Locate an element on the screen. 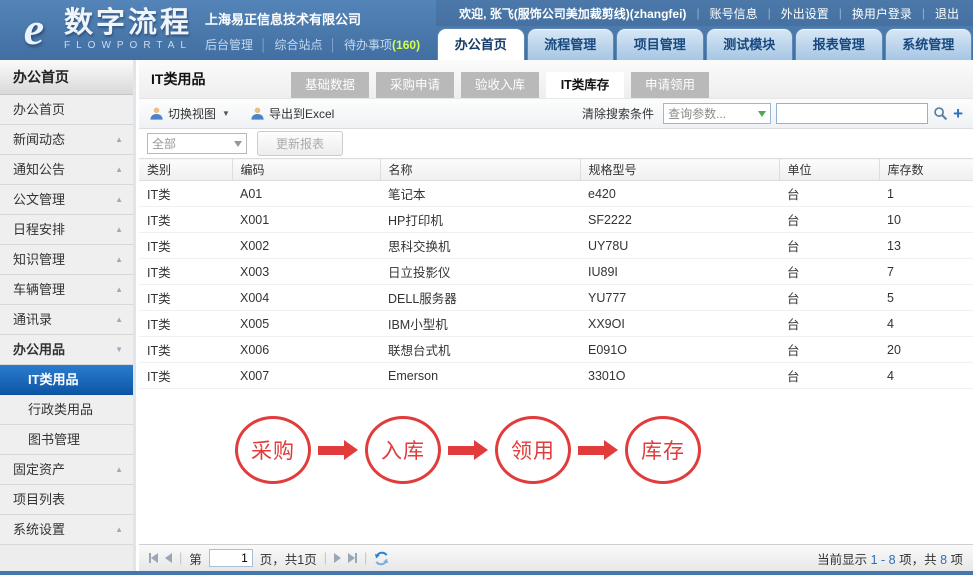  sidebar-item-14: 系统设置 ▲ is located at coordinates (66, 530).